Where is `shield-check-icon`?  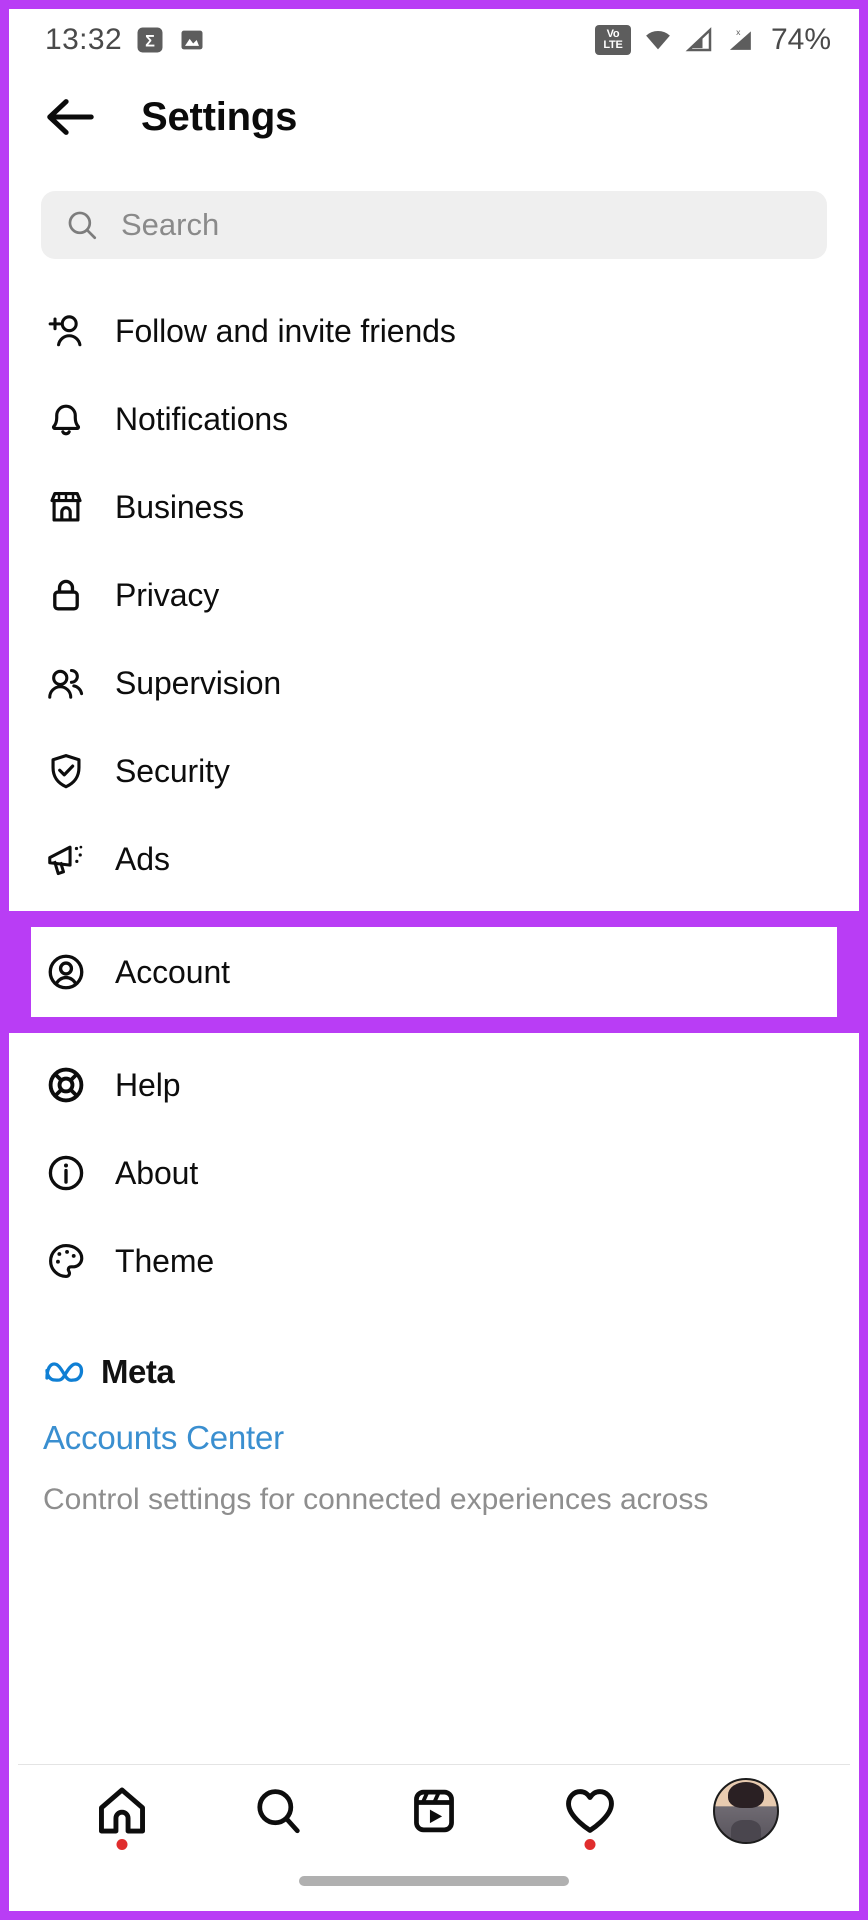 shield-check-icon is located at coordinates (66, 771).